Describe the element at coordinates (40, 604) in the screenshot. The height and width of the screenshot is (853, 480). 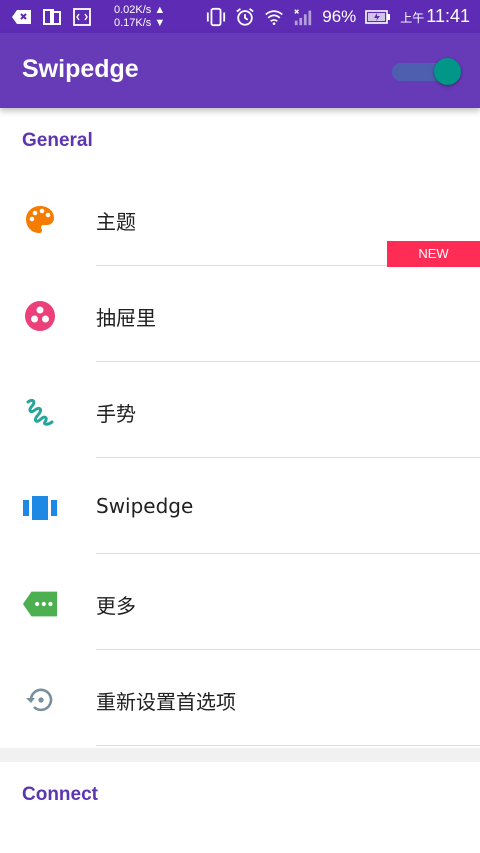
I see `more-tag-icon` at that location.